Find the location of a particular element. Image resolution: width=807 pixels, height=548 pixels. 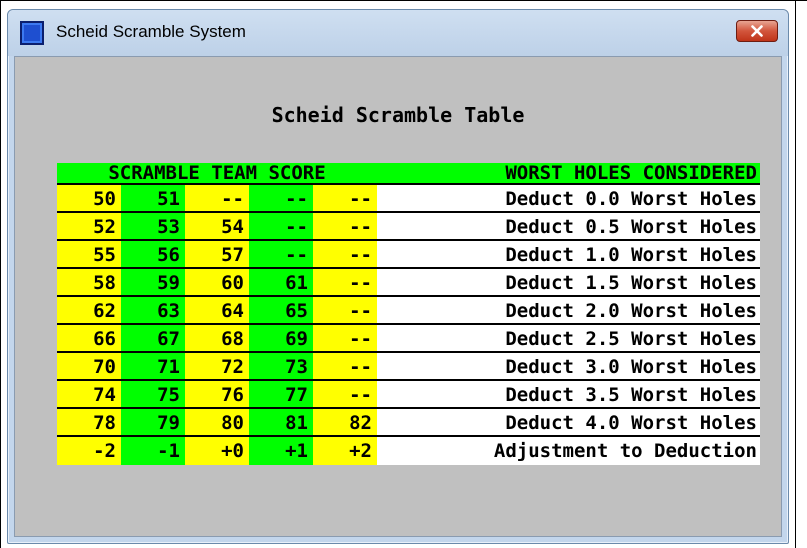

deduction-description: Deduct 1.0 Worst Holes is located at coordinates (568, 255).